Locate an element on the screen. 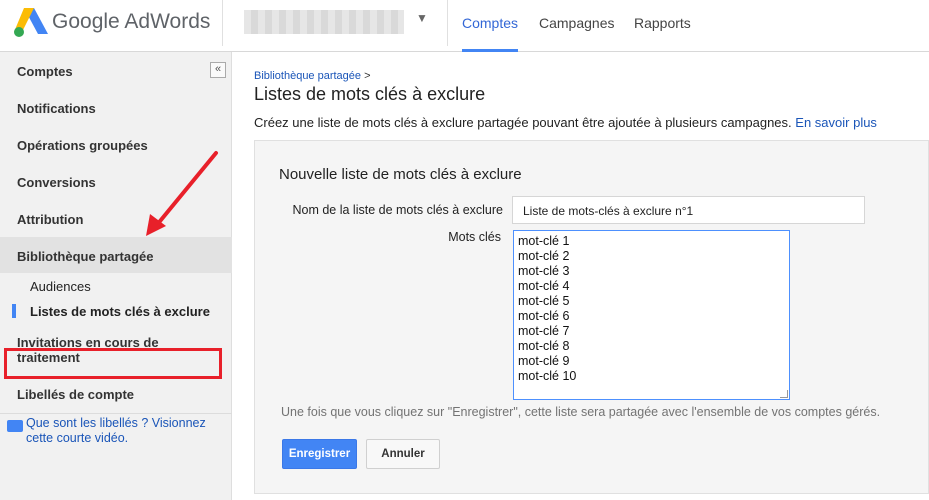 The height and width of the screenshot is (500, 929). keyword-line: mot-clé 1 is located at coordinates (544, 241).